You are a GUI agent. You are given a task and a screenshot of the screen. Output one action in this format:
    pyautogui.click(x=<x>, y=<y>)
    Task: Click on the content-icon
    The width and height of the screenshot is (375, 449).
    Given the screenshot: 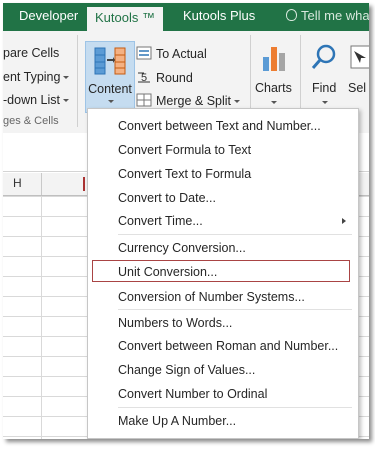 What is the action you would take?
    pyautogui.click(x=110, y=61)
    